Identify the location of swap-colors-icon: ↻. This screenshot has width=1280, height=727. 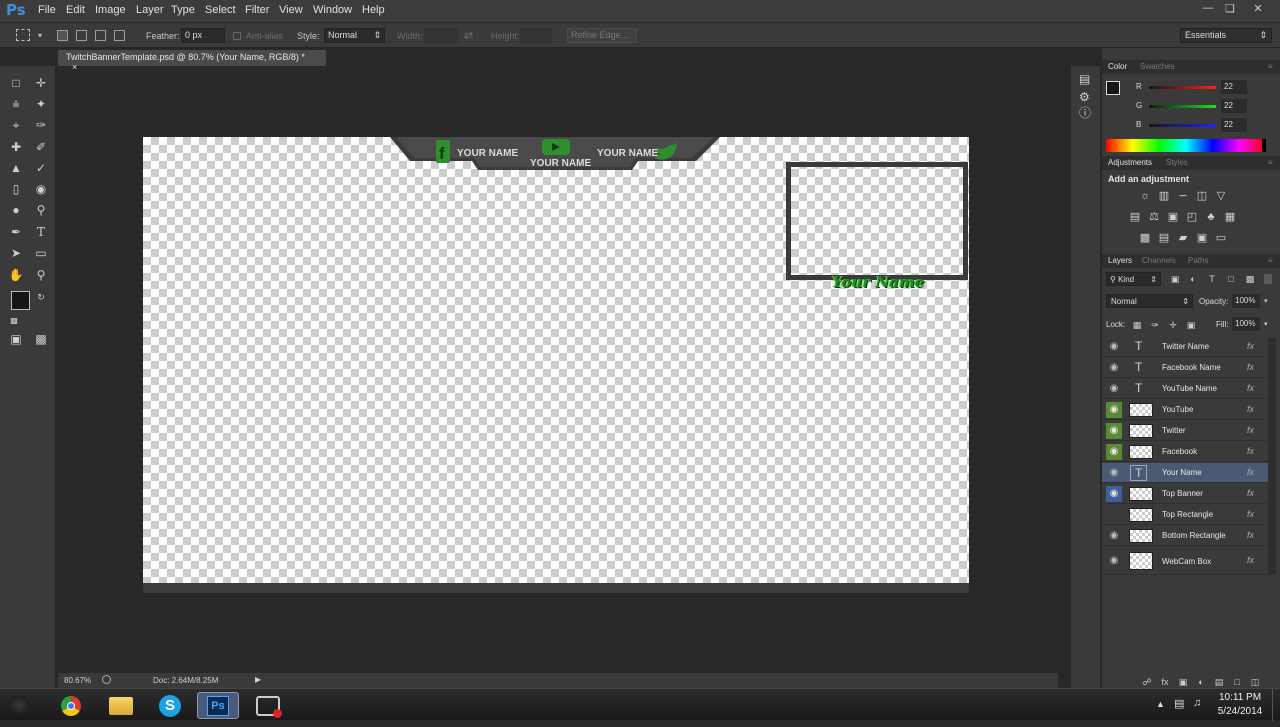
(41, 297).